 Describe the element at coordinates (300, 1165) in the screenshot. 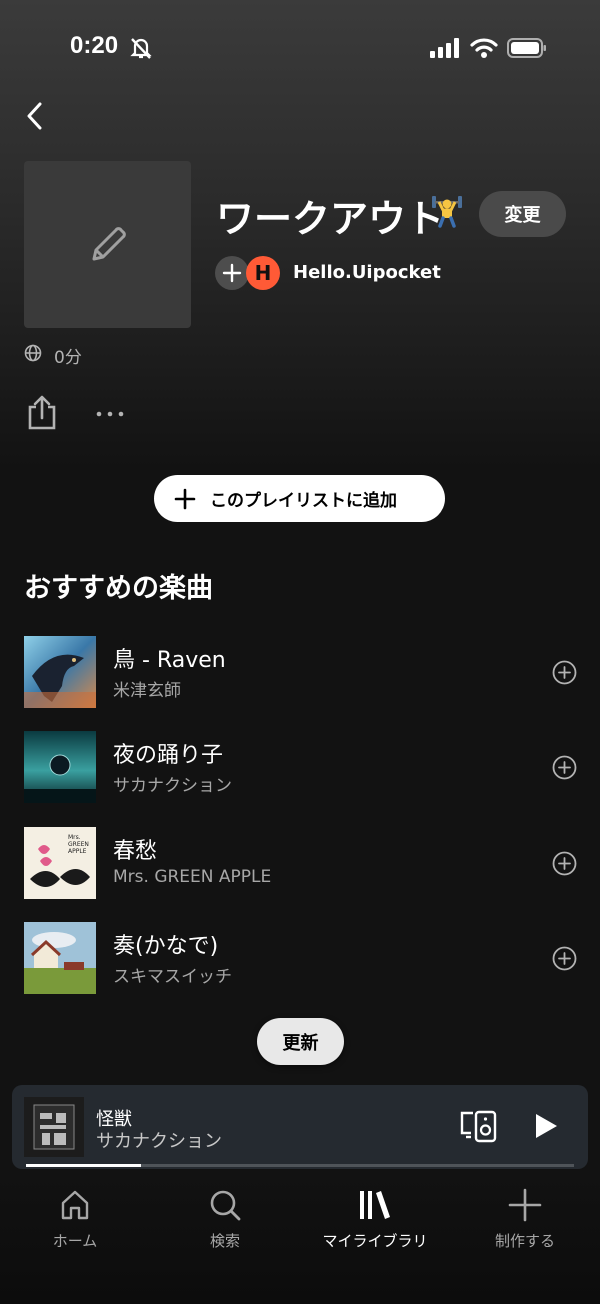

I see `playback-progress-bar` at that location.